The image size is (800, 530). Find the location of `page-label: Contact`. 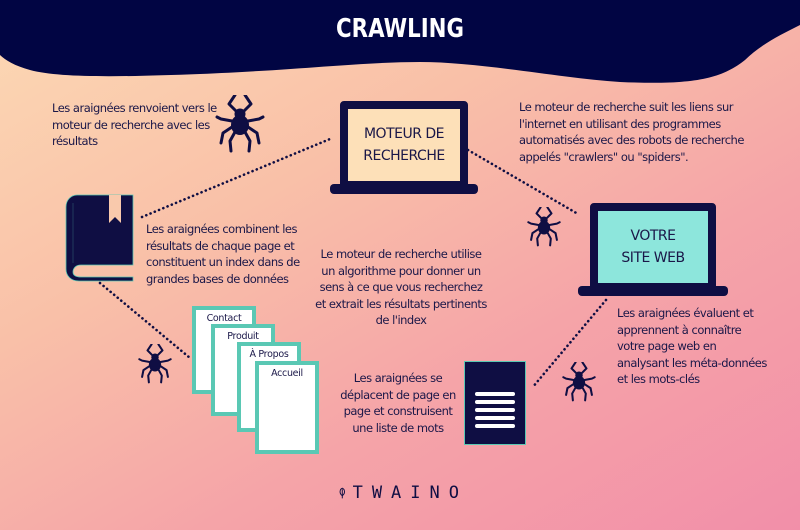

page-label: Contact is located at coordinates (224, 318).